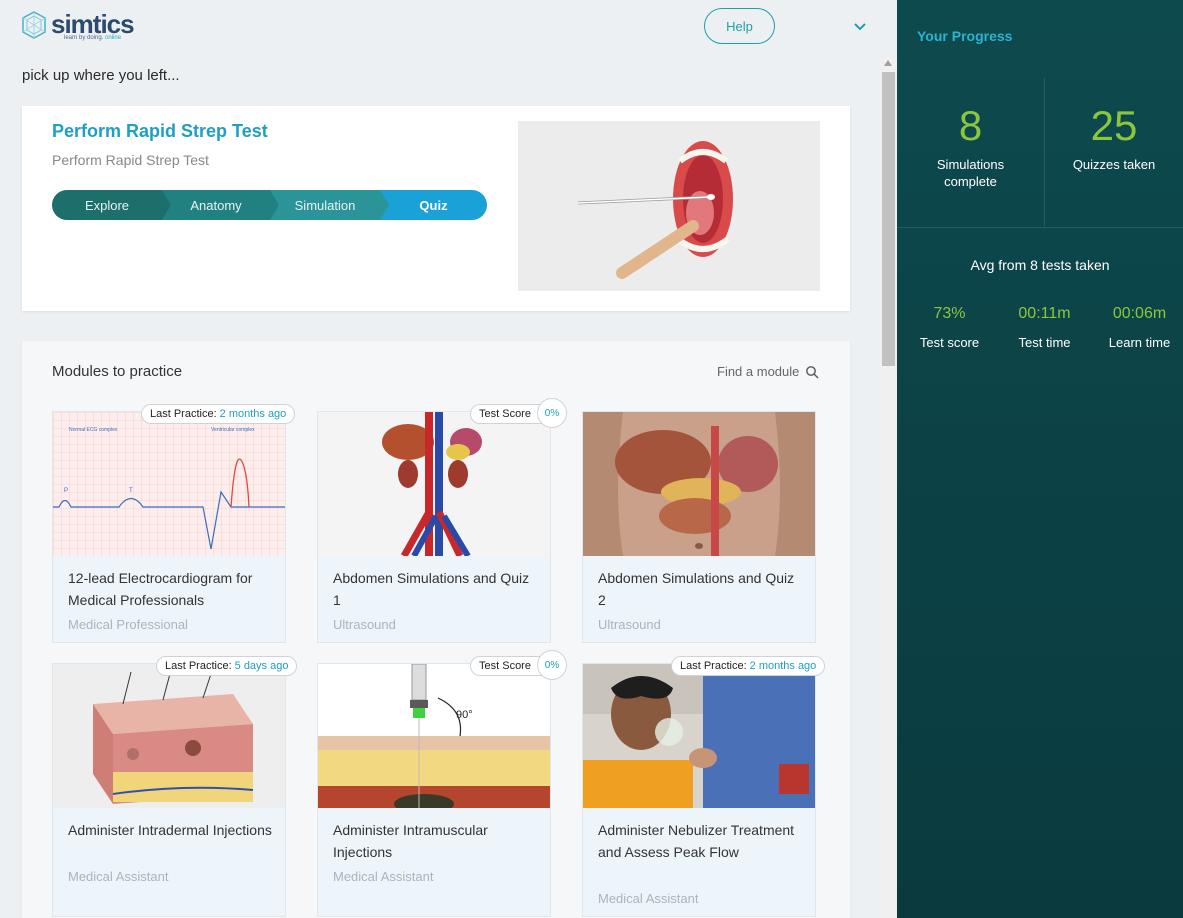 This screenshot has width=1183, height=918. Describe the element at coordinates (1044, 342) in the screenshot. I see `test-time-label: Test time` at that location.